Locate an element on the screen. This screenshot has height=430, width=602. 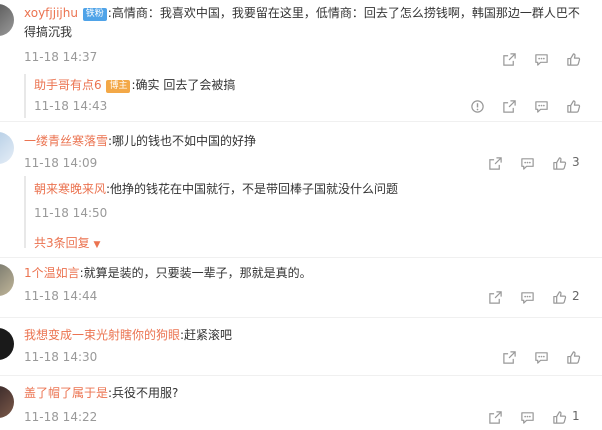
comment-item: 盖了帽了属于是:兵役不用服? 11-18 14:22 1 is located at coordinates (301, 403).